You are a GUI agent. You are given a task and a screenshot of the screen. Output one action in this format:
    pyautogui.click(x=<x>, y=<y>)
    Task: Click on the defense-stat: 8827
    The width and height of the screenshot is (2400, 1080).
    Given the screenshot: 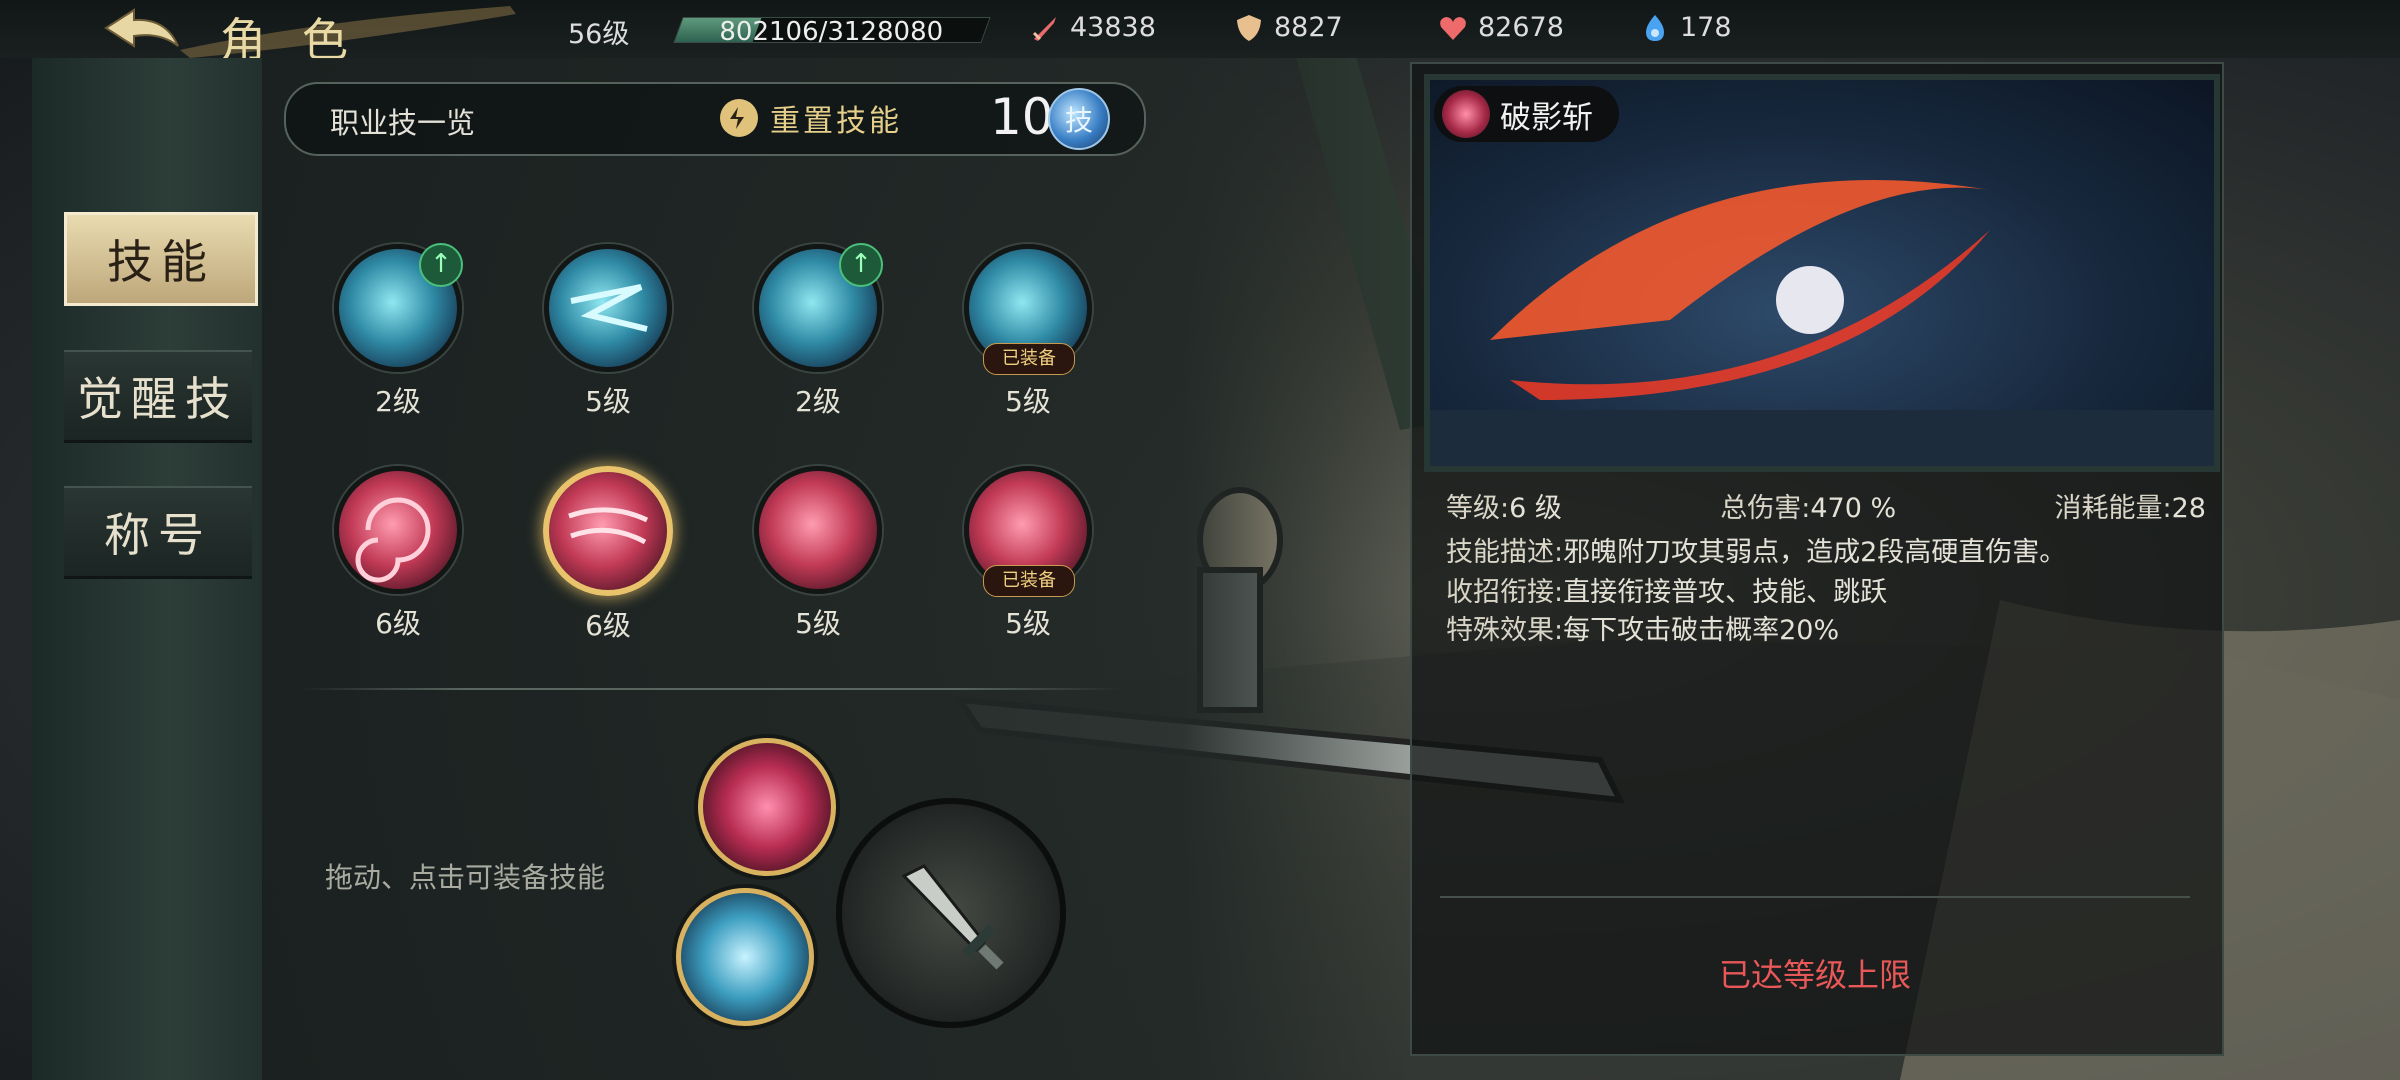 What is the action you would take?
    pyautogui.click(x=1288, y=27)
    